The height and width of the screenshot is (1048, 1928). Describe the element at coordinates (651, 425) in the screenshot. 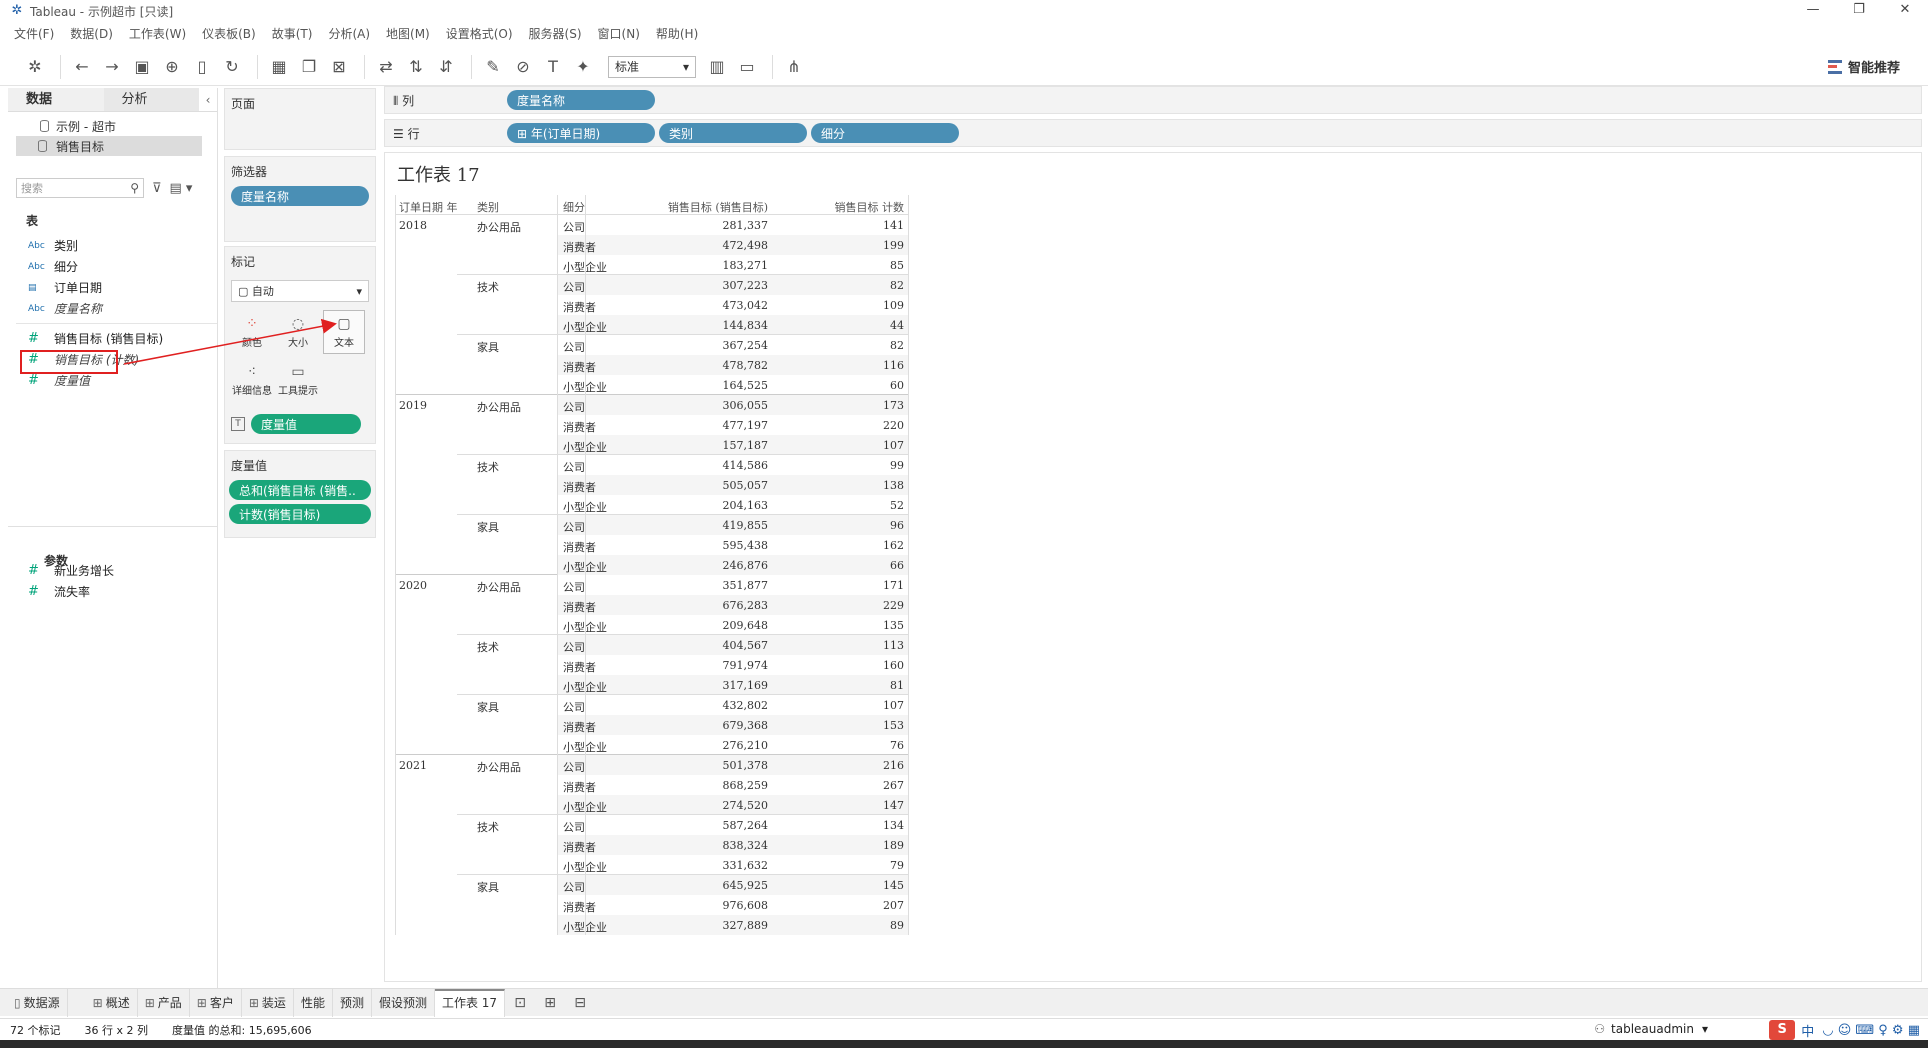

I see `table-row: 消费者 477,197 220` at that location.